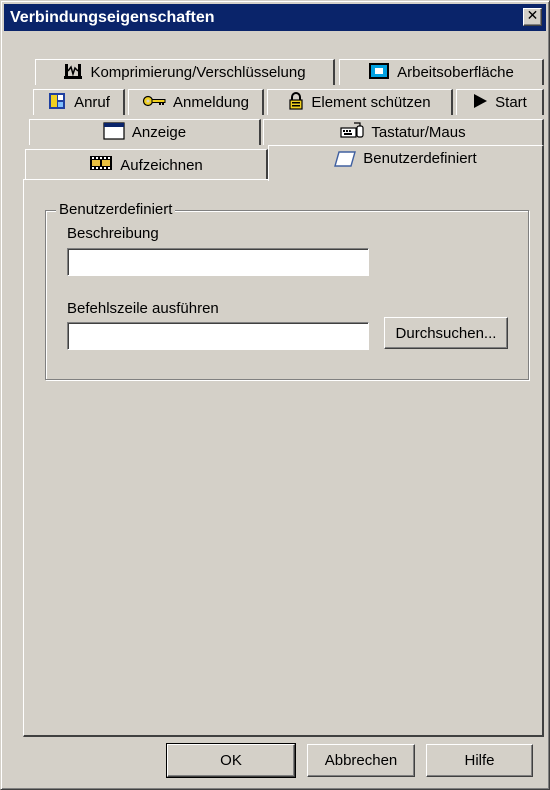 Image resolution: width=550 pixels, height=790 pixels. I want to click on ok-button-label: OK, so click(231, 760).